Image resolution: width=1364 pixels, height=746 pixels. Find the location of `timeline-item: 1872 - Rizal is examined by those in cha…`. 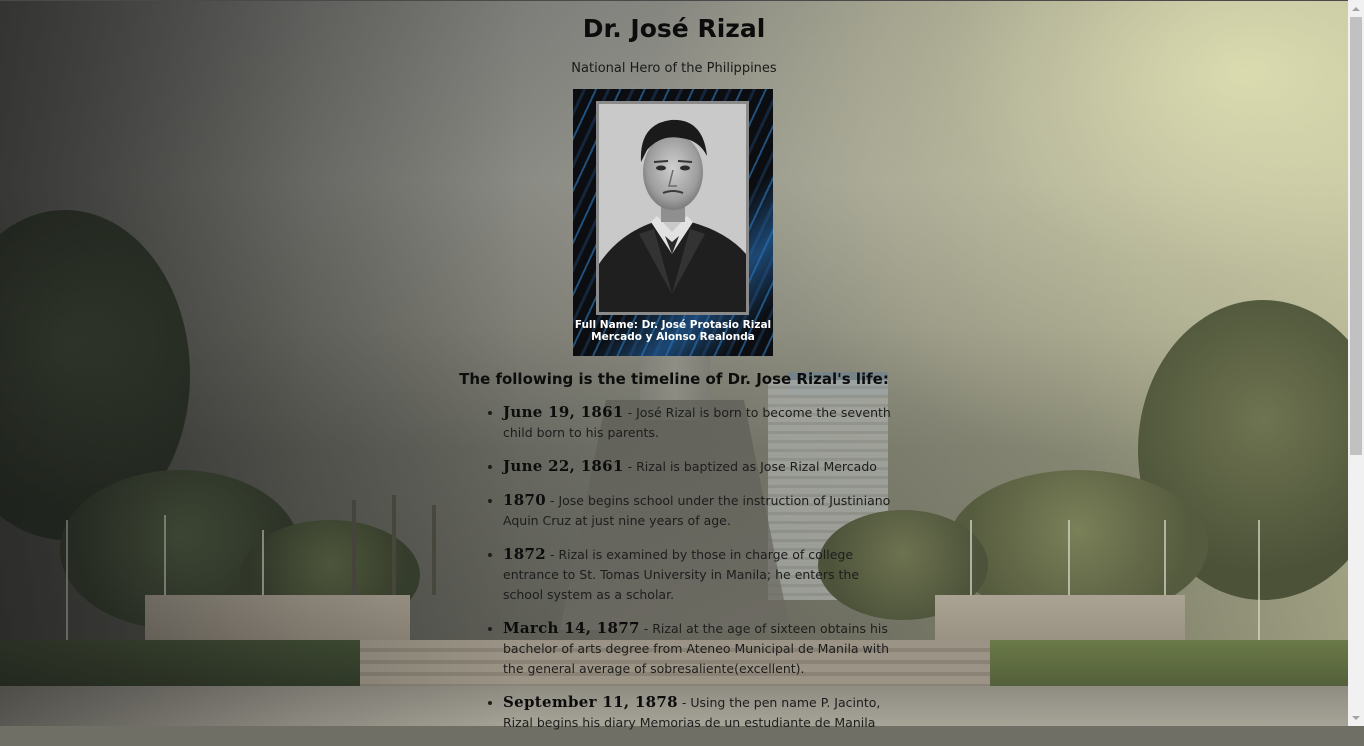

timeline-item: 1872 - Rizal is examined by those in cha… is located at coordinates (701, 574).